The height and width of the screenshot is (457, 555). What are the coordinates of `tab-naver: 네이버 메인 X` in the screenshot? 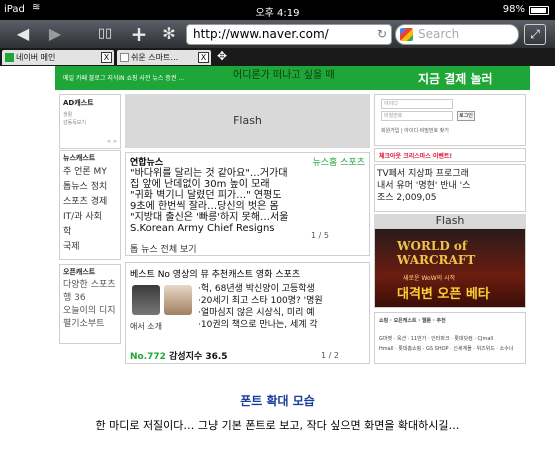 It's located at (58, 57).